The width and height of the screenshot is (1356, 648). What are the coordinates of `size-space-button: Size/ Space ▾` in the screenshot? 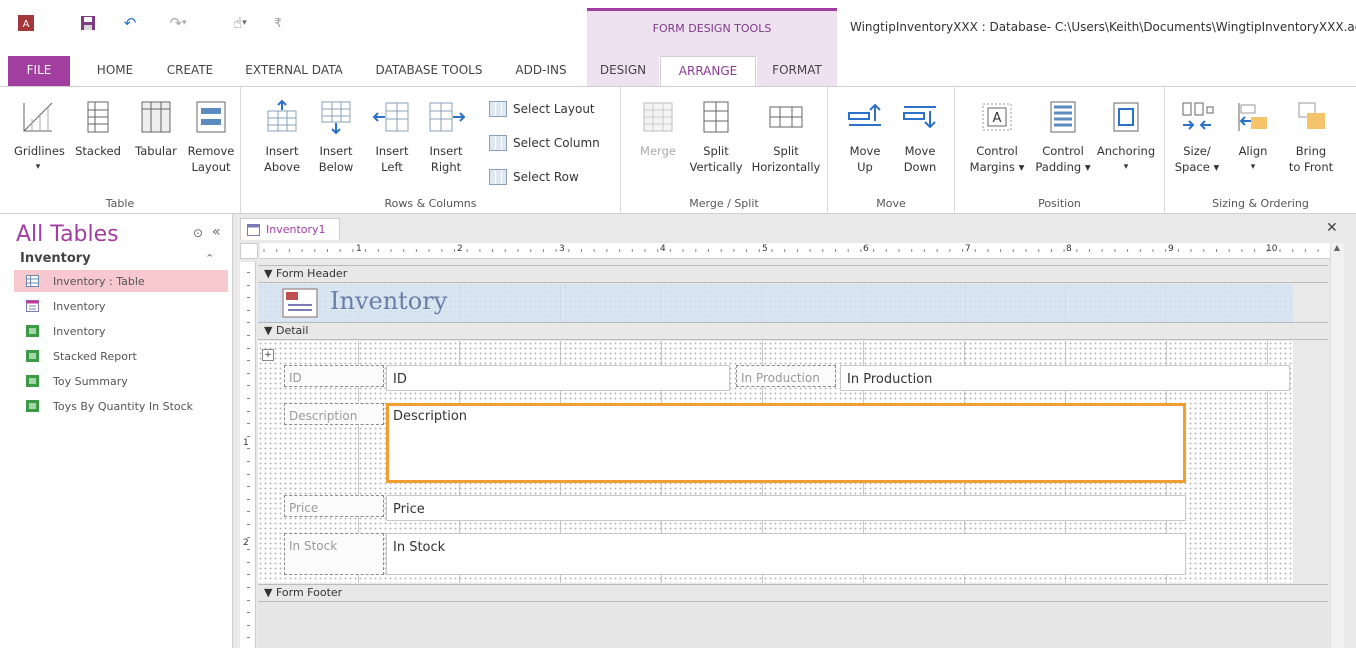 It's located at (1197, 134).